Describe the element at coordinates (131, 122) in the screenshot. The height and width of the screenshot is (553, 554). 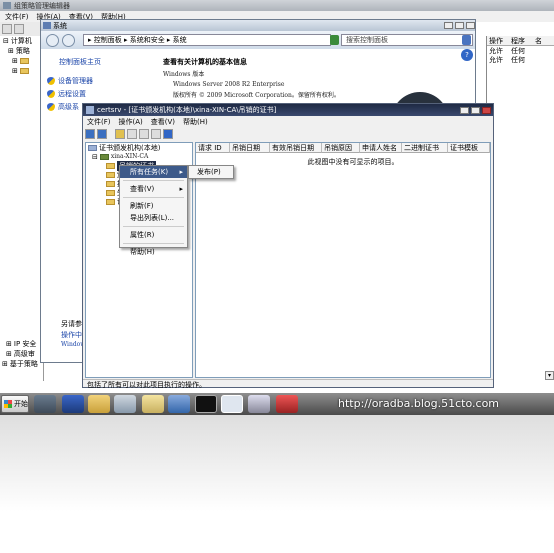
I see `cs-menu-action: 操作(A)` at that location.